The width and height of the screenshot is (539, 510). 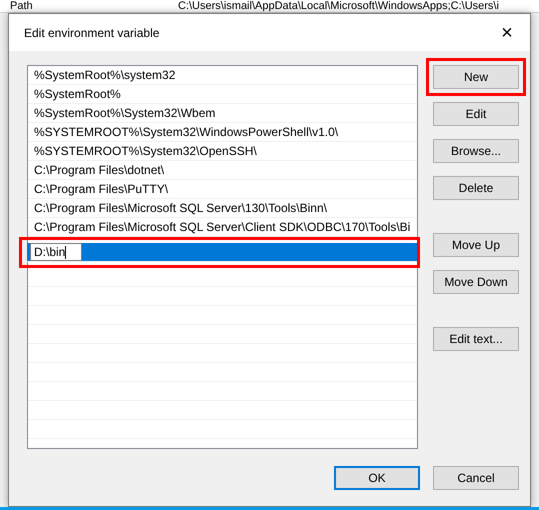 I want to click on side-button: New, so click(x=476, y=77).